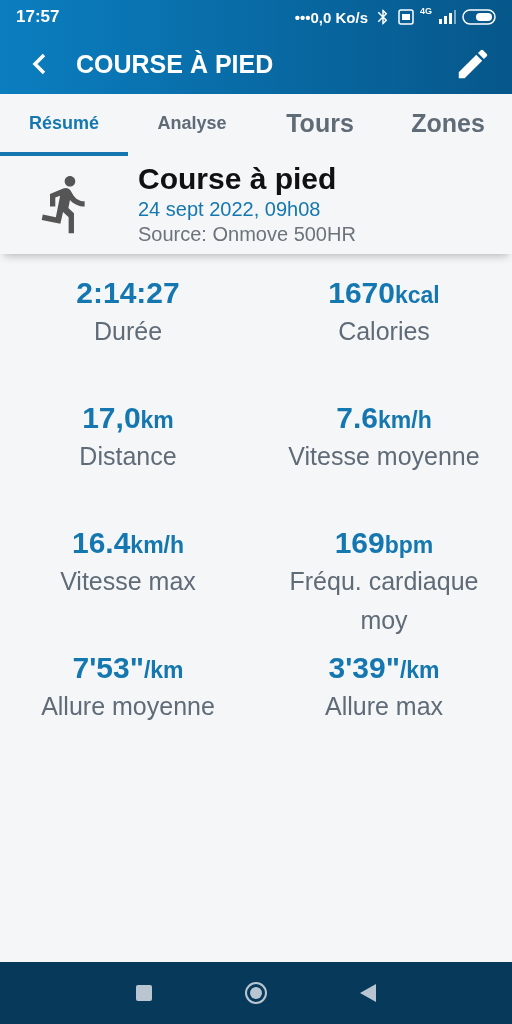  I want to click on tab: Tours, so click(320, 125).